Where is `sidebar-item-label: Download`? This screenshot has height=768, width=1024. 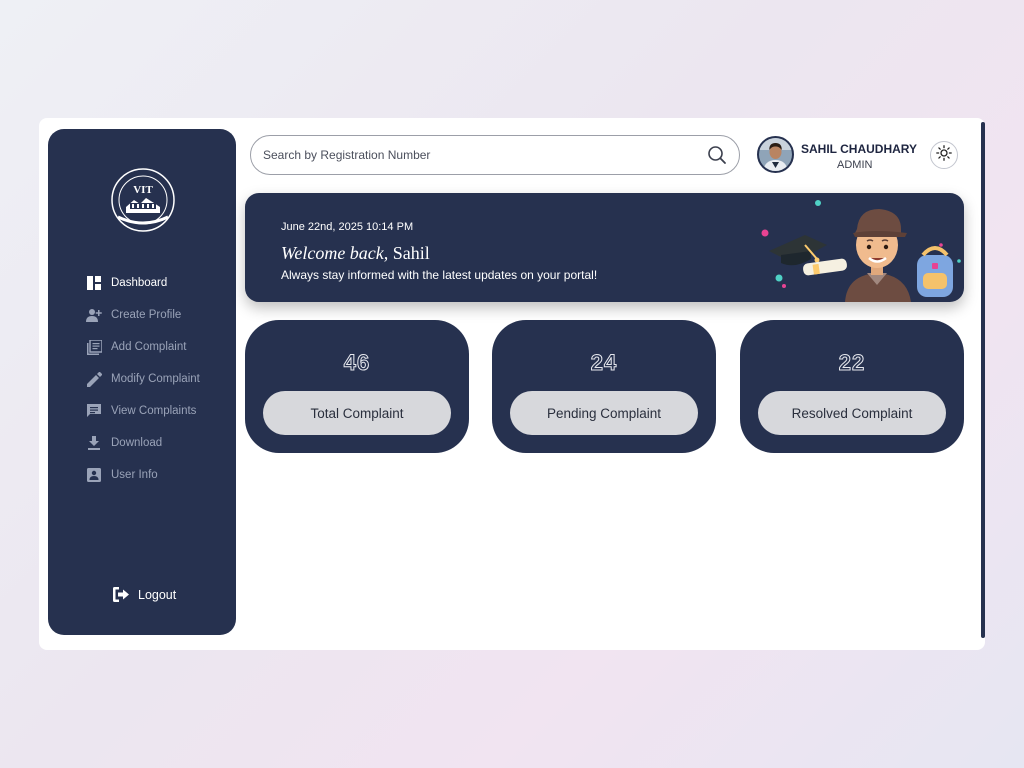 sidebar-item-label: Download is located at coordinates (137, 443).